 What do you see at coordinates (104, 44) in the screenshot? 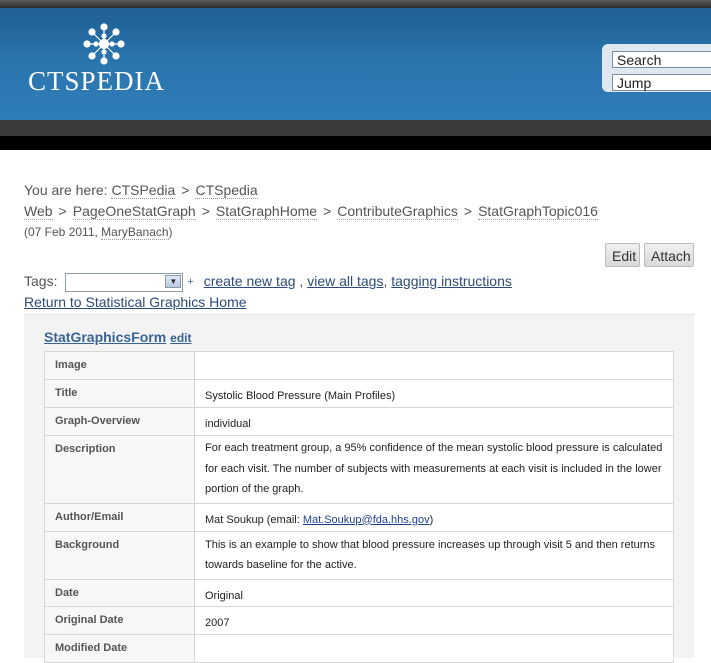
I see `logo-icon` at bounding box center [104, 44].